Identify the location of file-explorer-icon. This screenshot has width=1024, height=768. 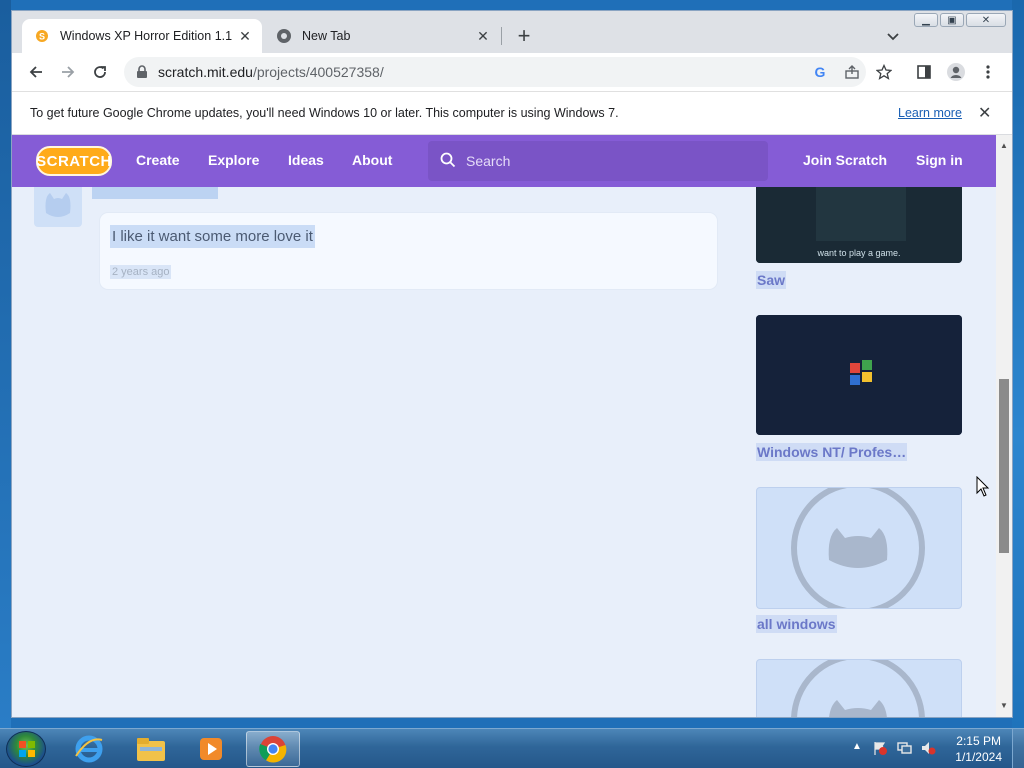
(151, 749).